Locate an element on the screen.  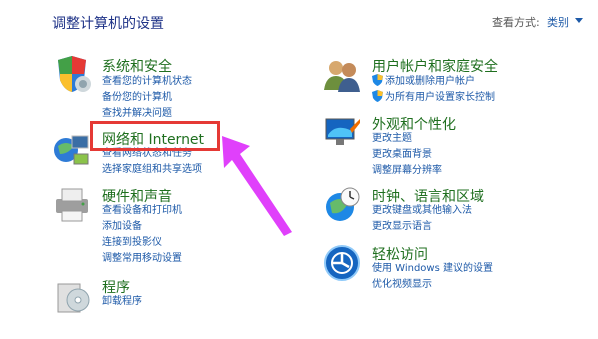
pointer-arrow-icon is located at coordinates (257, 186).